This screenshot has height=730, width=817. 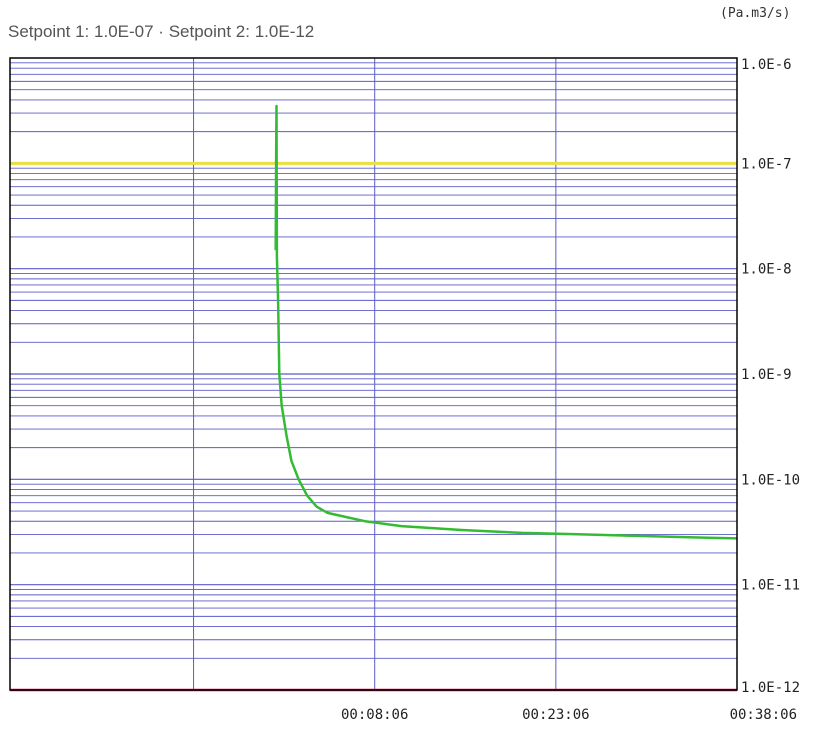 What do you see at coordinates (770, 688) in the screenshot?
I see `y-tick-label: 1.0E-12` at bounding box center [770, 688].